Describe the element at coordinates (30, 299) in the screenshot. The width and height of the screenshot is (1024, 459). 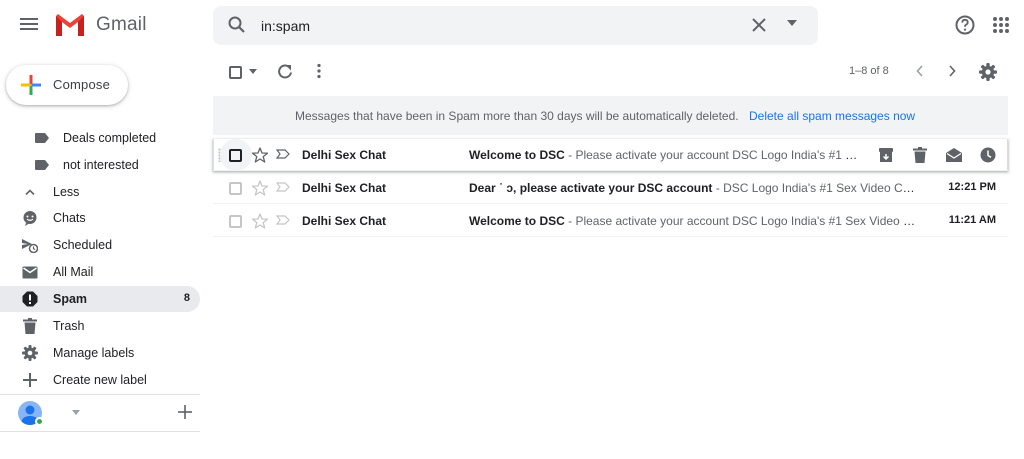
I see `spam-icon` at that location.